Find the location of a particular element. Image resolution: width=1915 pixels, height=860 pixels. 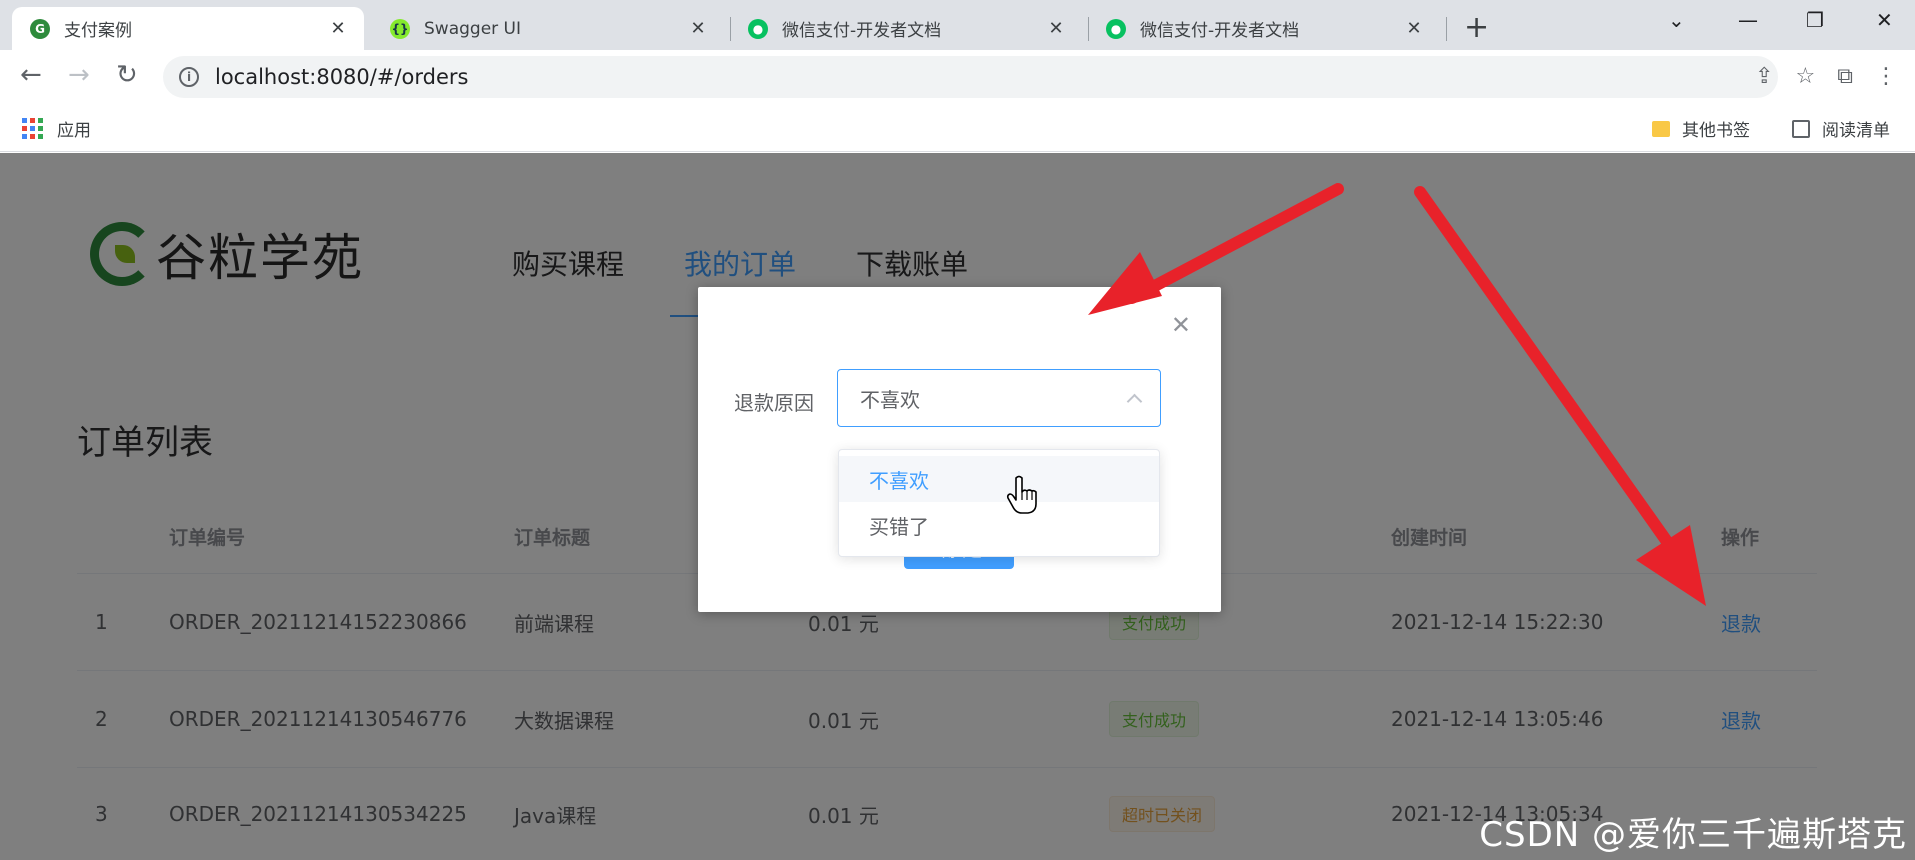

bookmark-reading-list: 阅读清单 is located at coordinates (1841, 128).